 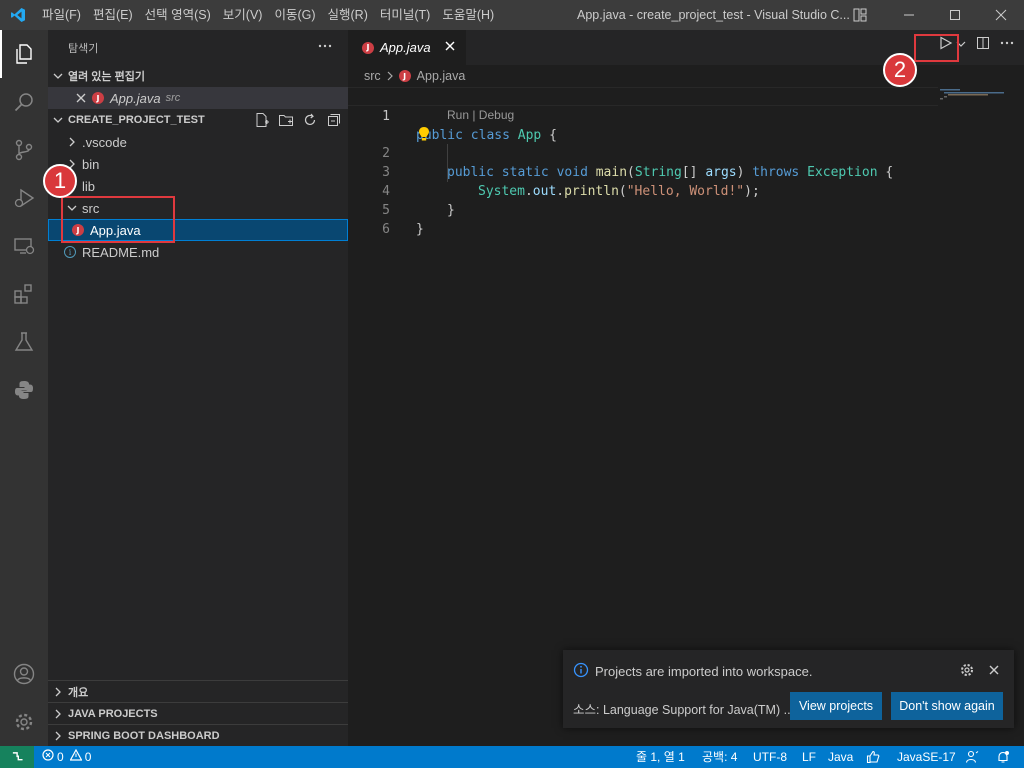 What do you see at coordinates (24, 674) in the screenshot?
I see `account-icon` at bounding box center [24, 674].